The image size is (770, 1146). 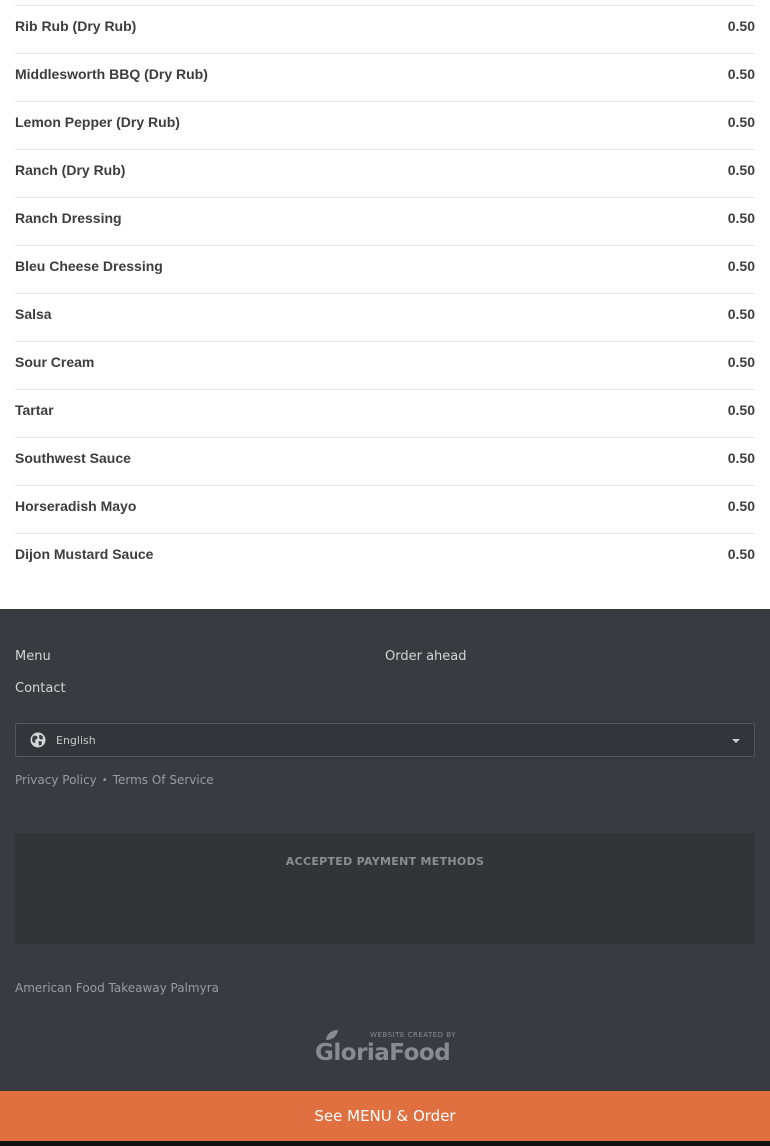 I want to click on menu-item-row: Tartar 0.50, so click(x=385, y=414).